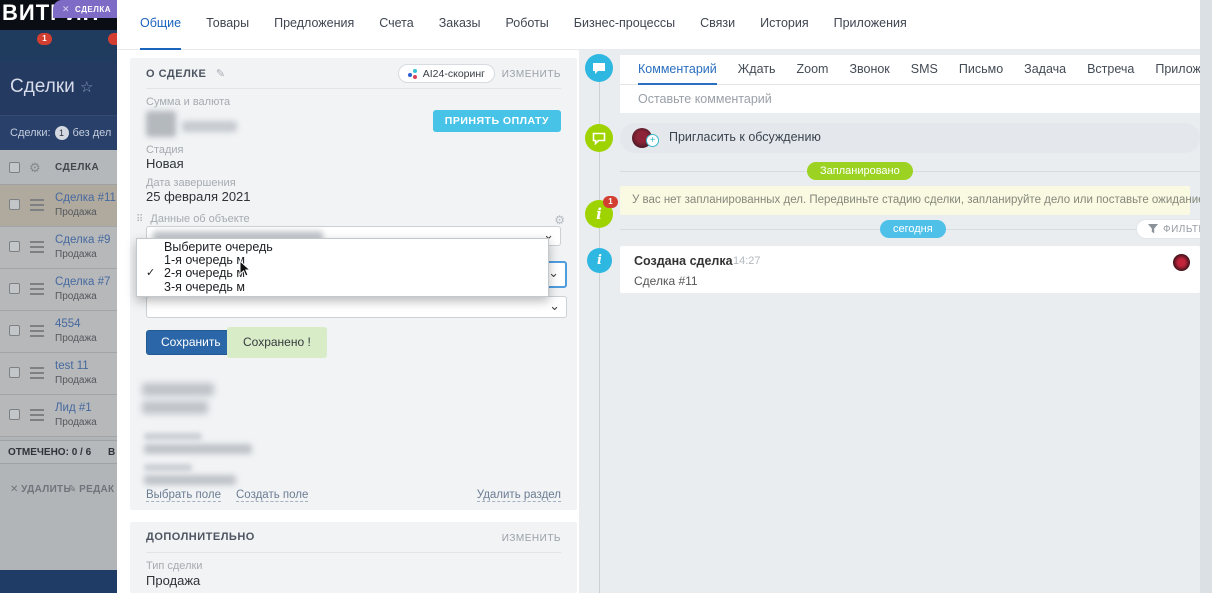 Image resolution: width=1212 pixels, height=593 pixels. I want to click on select-field-link: Выбрать поле, so click(183, 495).